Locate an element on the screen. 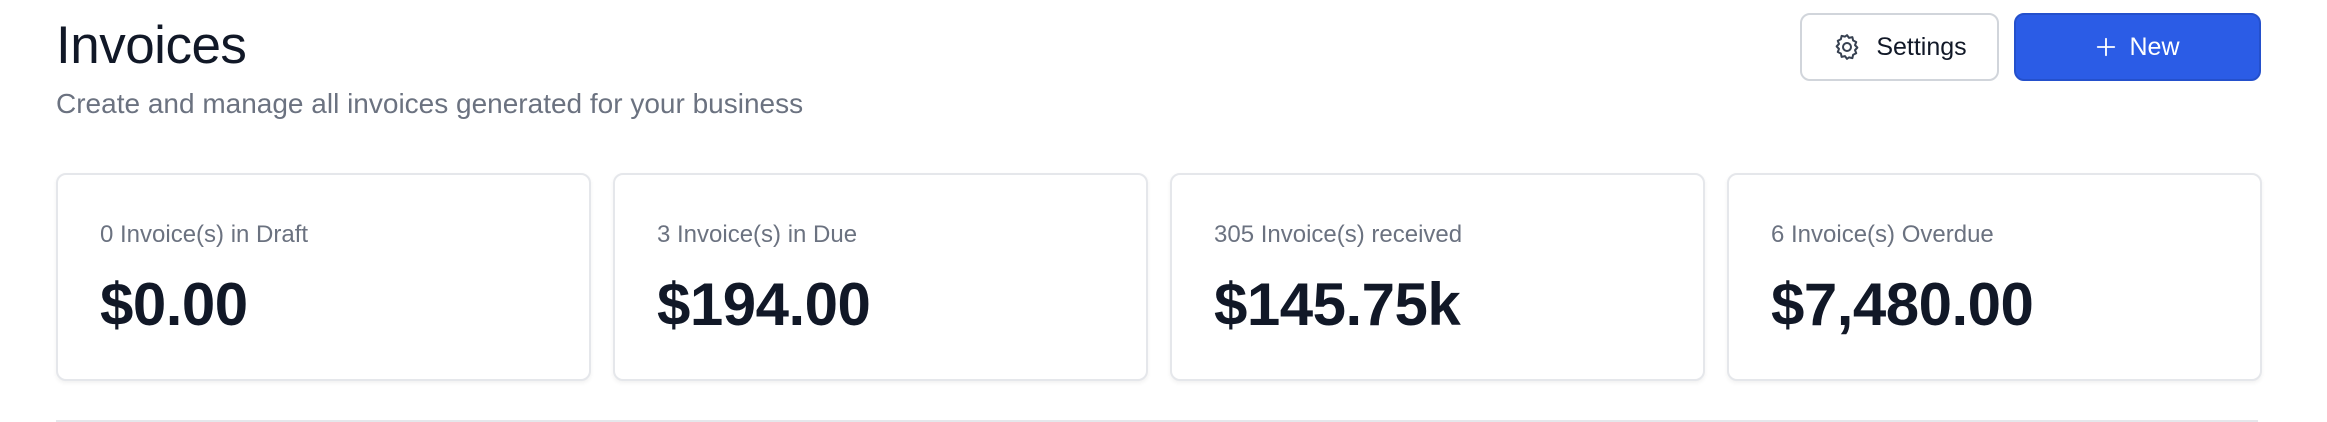 This screenshot has width=2327, height=422. new-button-label: New is located at coordinates (2154, 46).